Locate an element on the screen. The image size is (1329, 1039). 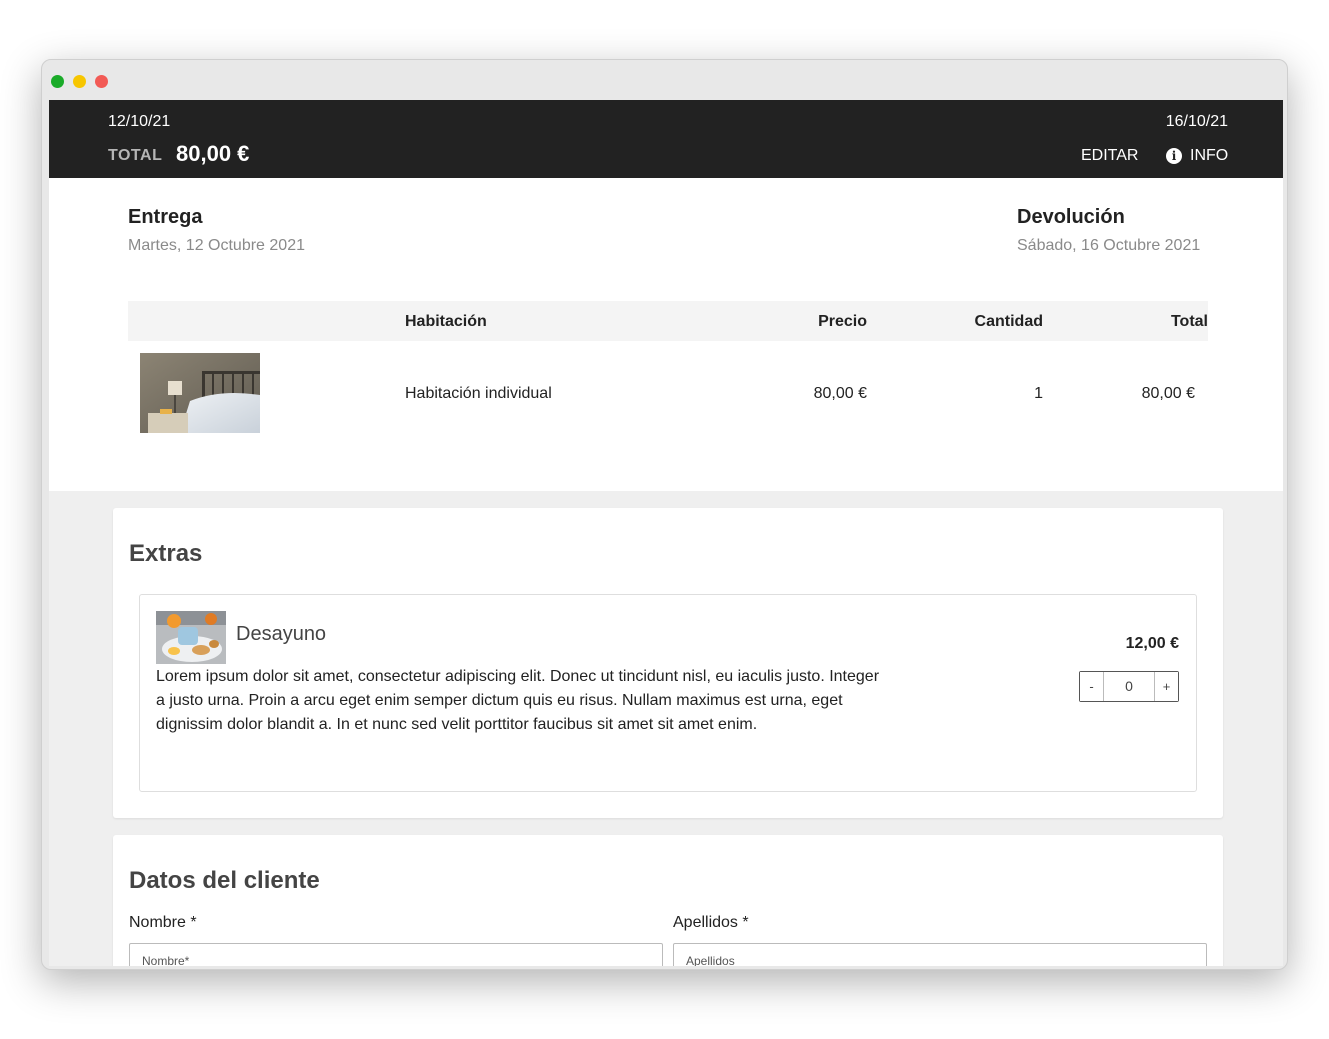
window-maximize-button is located at coordinates (57, 81).